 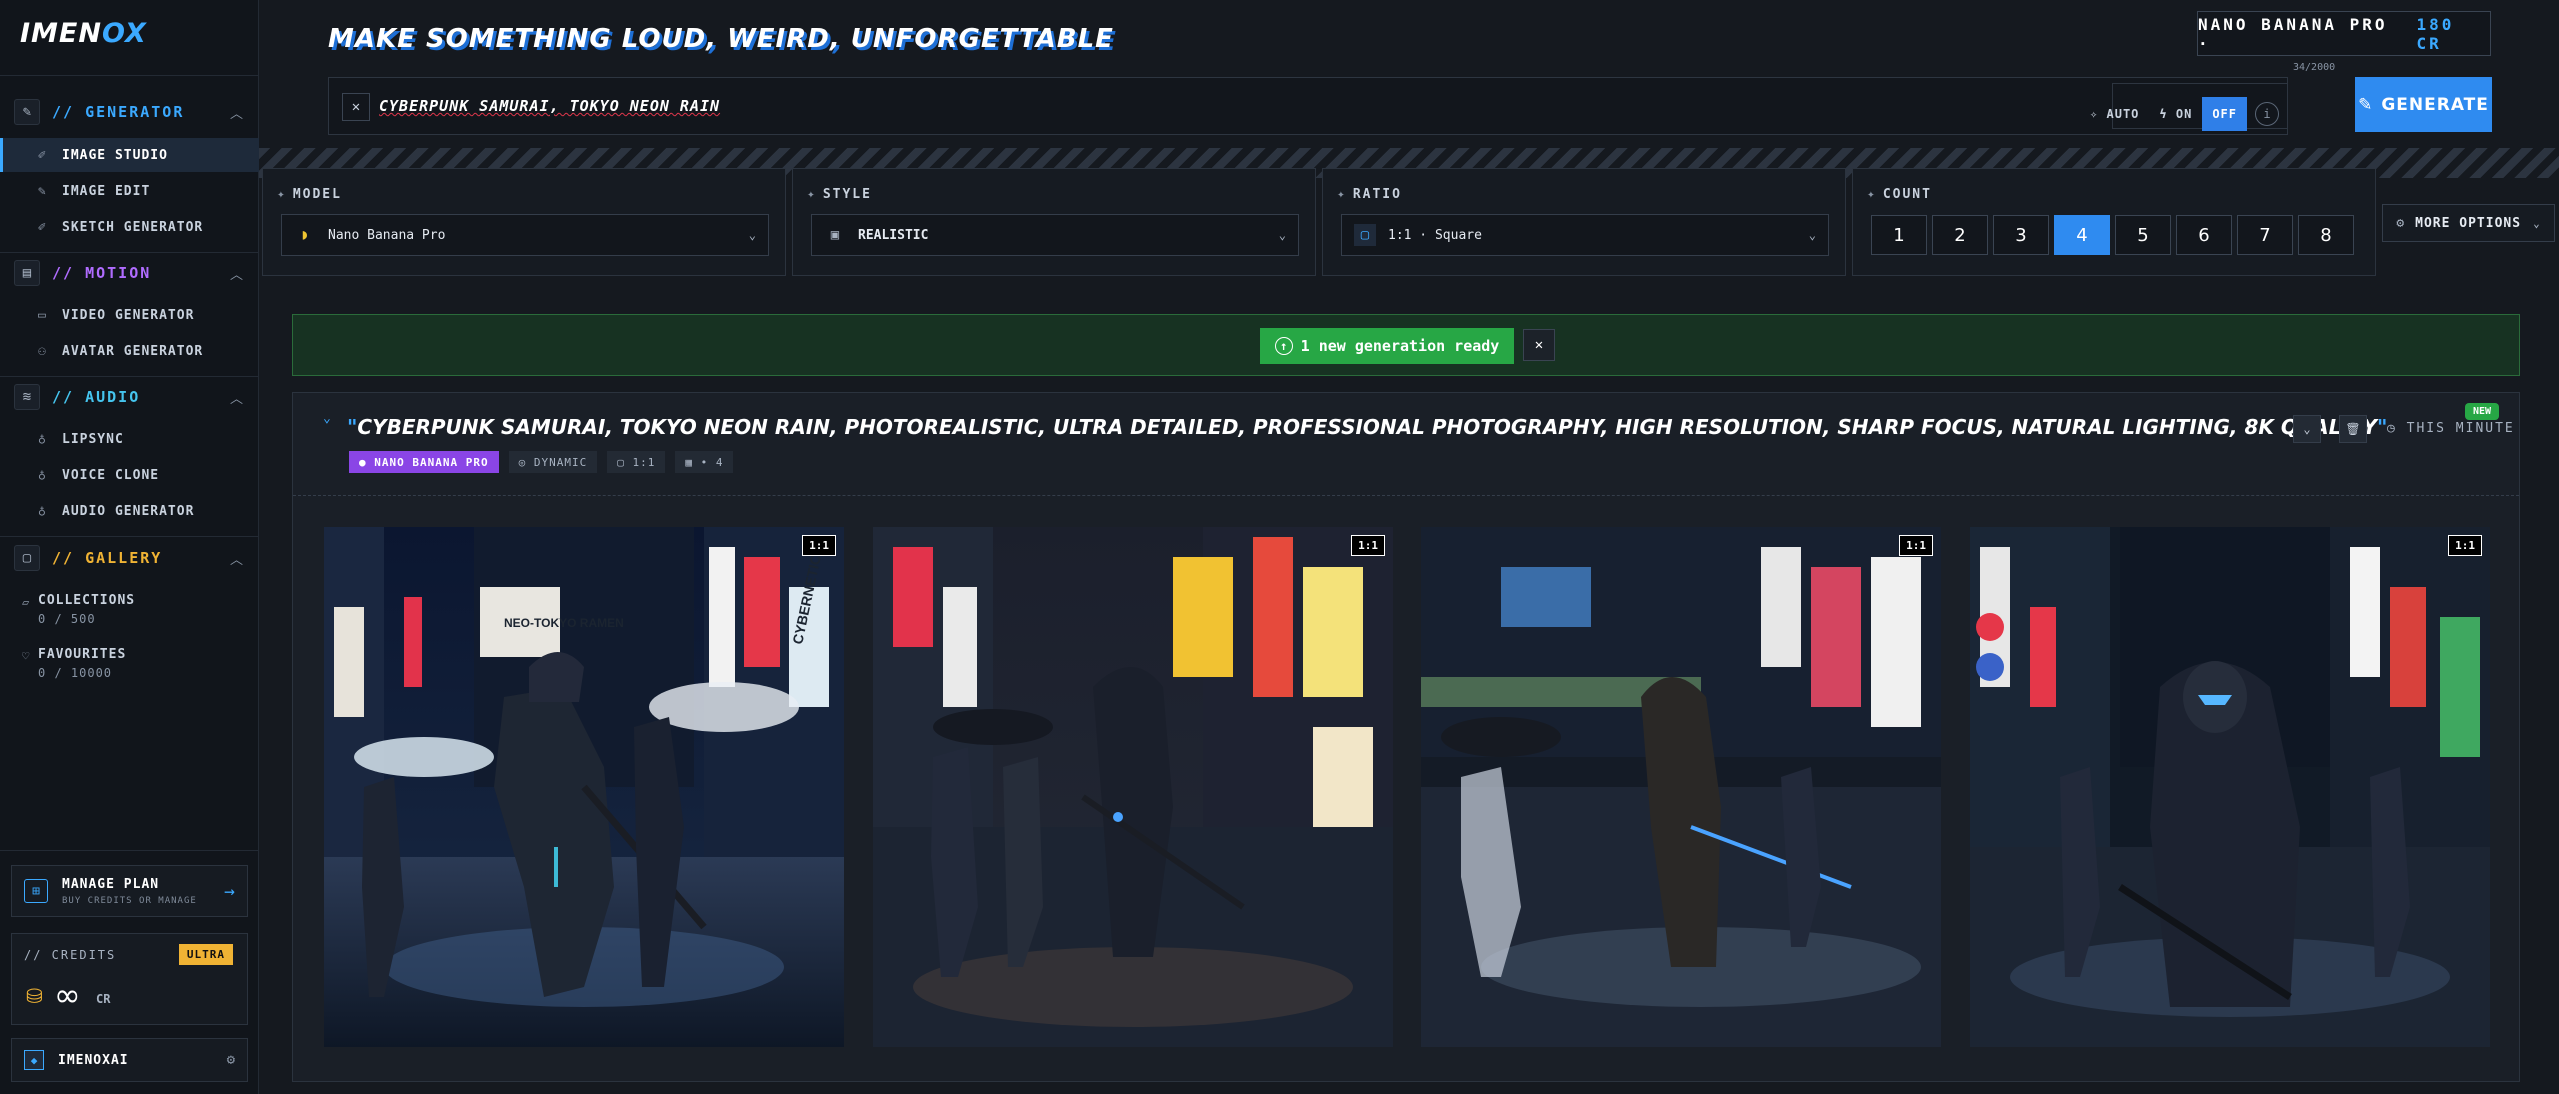 What do you see at coordinates (317, 194) in the screenshot?
I see `panel-label: MODEL` at bounding box center [317, 194].